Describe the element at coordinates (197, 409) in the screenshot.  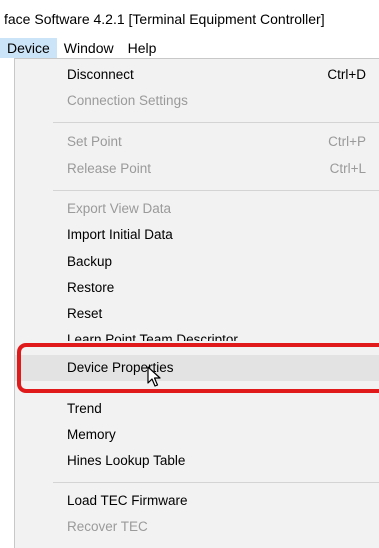
I see `menu-item-trend: Trend` at that location.